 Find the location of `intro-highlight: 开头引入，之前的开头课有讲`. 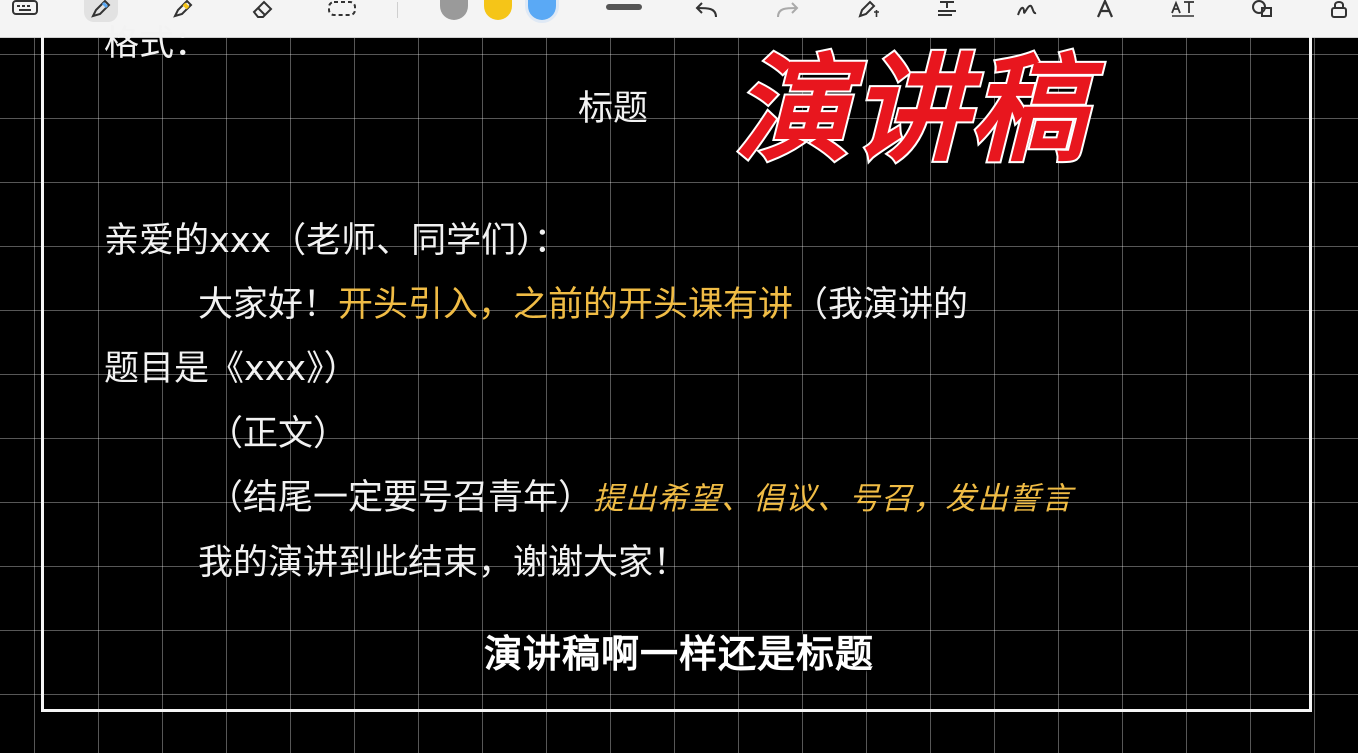

intro-highlight: 开头引入，之前的开头课有讲 is located at coordinates (566, 305).